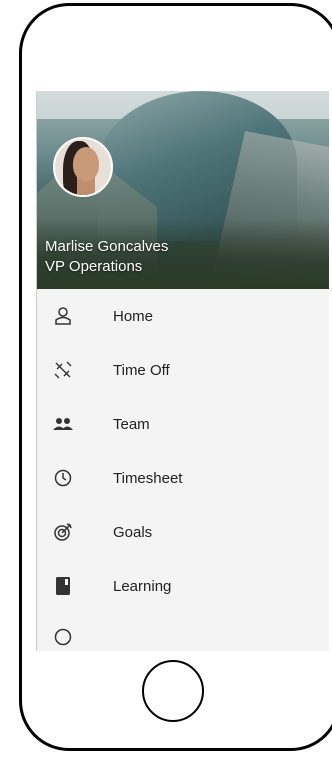  What do you see at coordinates (133, 316) in the screenshot?
I see `menu-item-label: Home` at bounding box center [133, 316].